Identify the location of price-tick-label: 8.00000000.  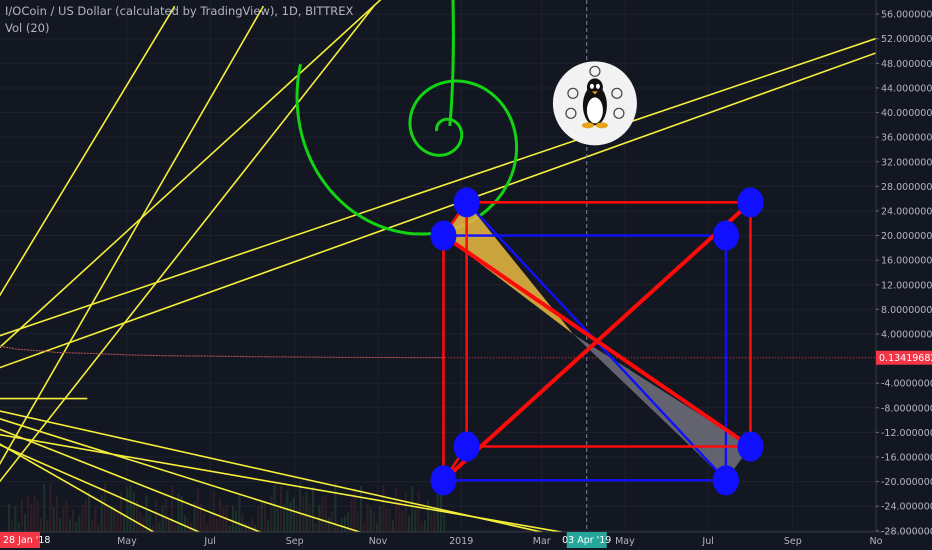
(906, 310).